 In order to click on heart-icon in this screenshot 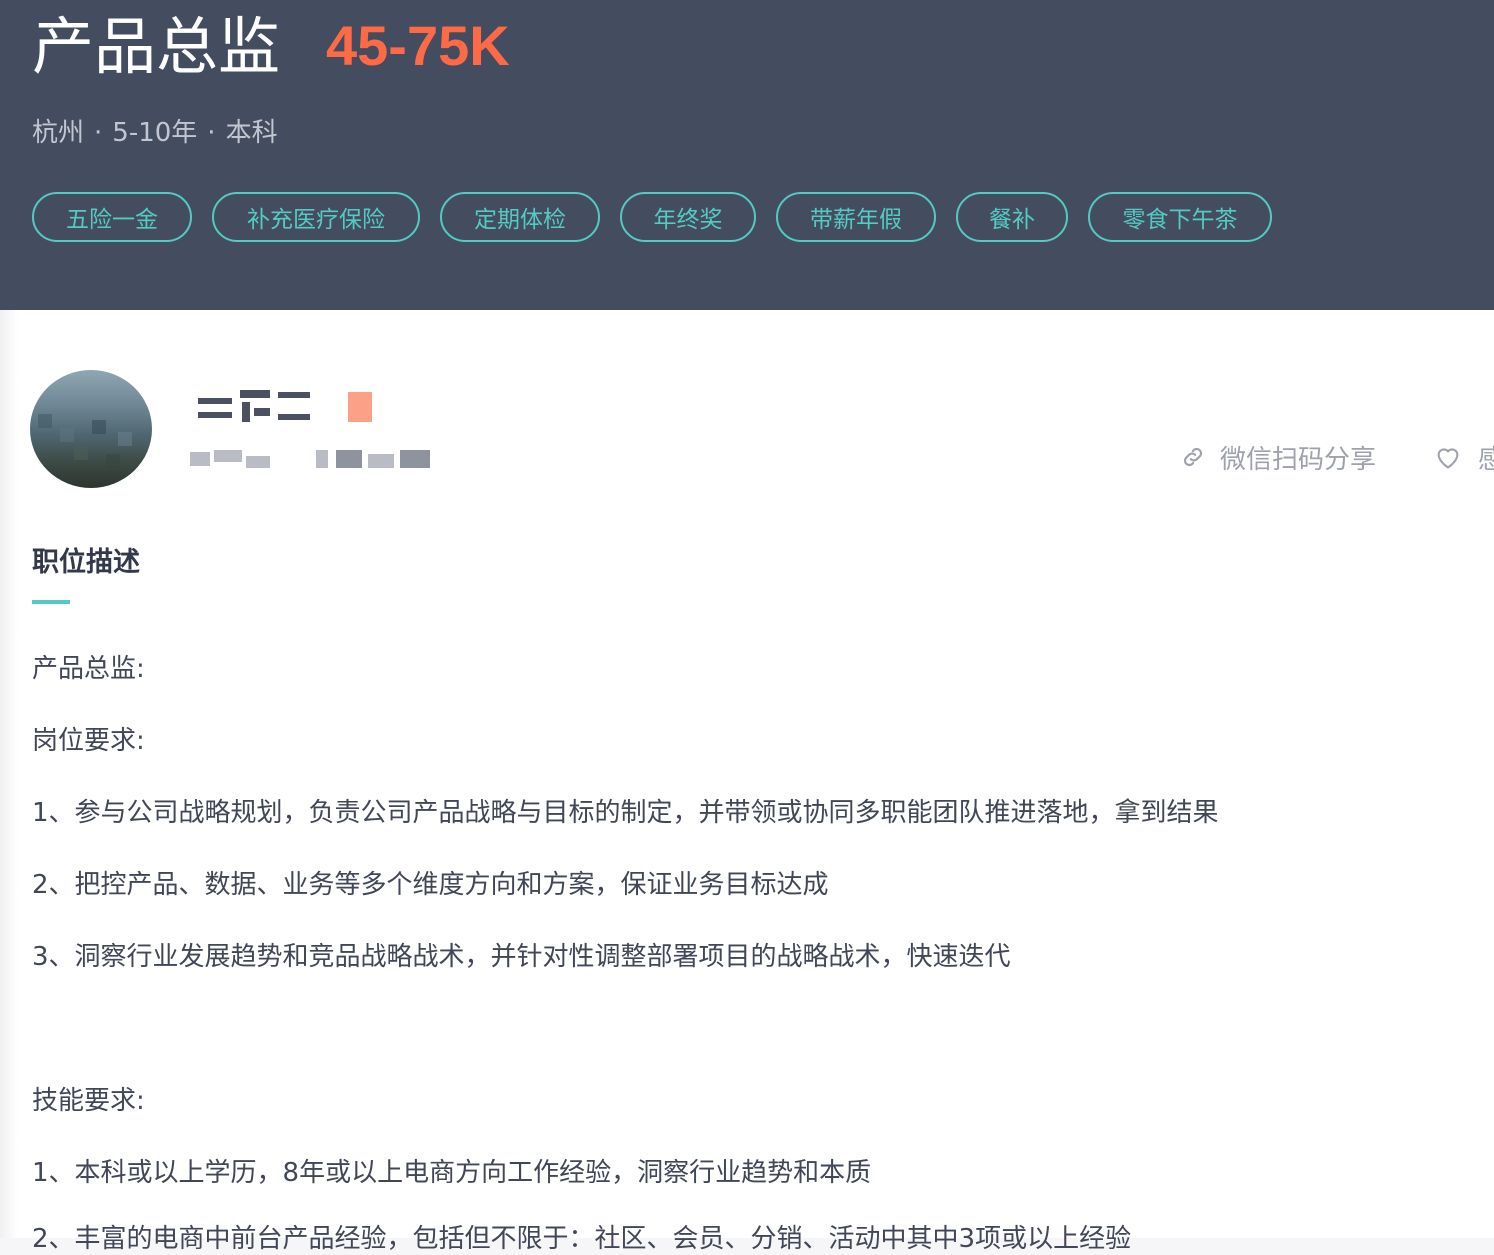, I will do `click(1448, 458)`.